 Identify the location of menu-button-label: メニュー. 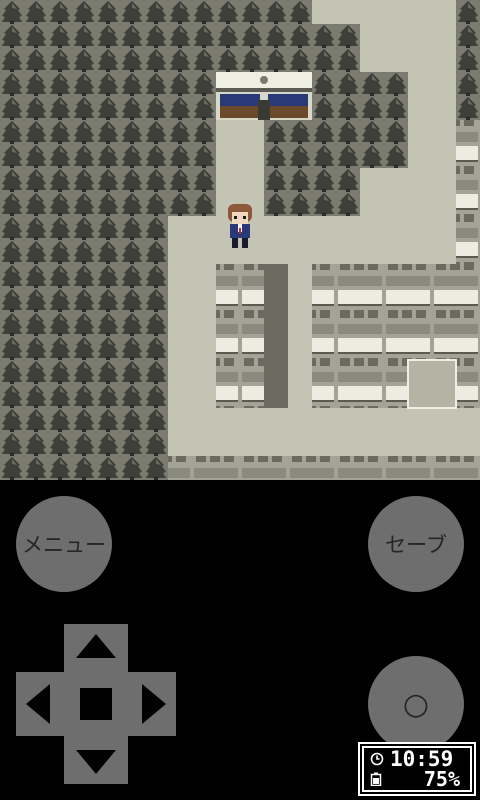
(64, 545).